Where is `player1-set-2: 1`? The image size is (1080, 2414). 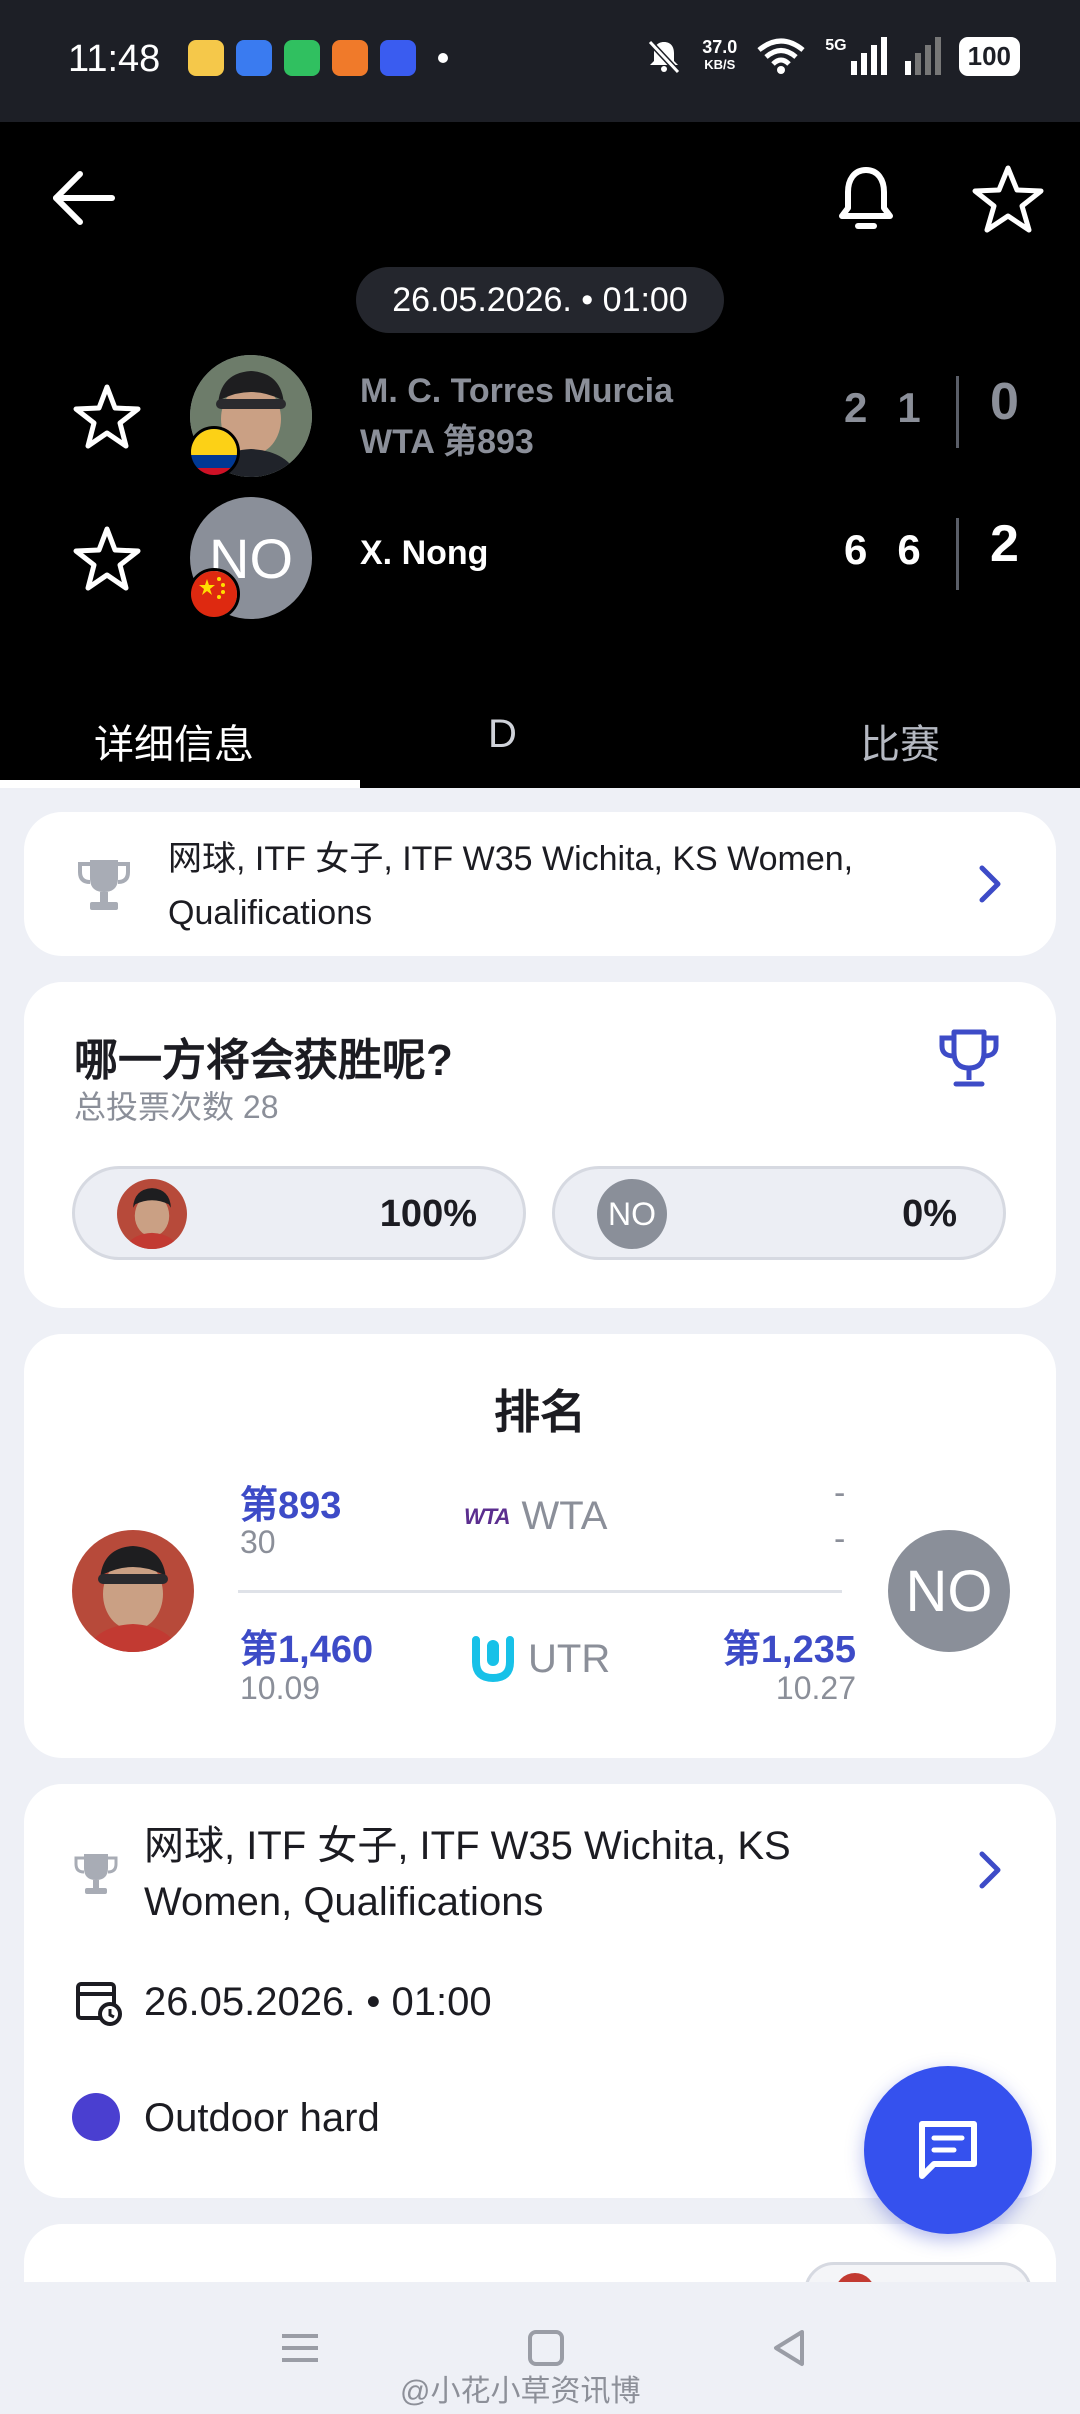 player1-set-2: 1 is located at coordinates (909, 407).